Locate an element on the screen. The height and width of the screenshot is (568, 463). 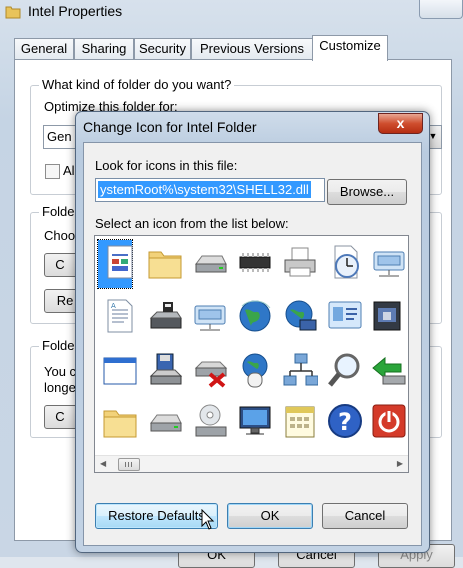
window-icon is located at coordinates (120, 371).